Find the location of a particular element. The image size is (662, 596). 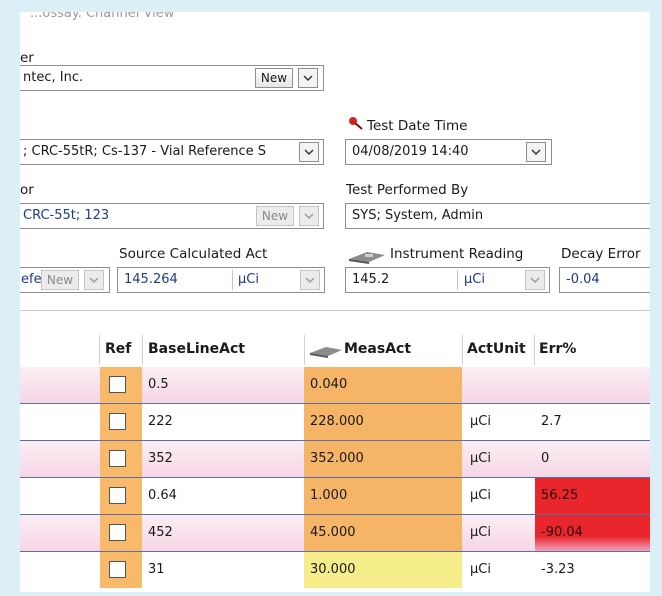

calc-act-unit: µCi is located at coordinates (248, 279).